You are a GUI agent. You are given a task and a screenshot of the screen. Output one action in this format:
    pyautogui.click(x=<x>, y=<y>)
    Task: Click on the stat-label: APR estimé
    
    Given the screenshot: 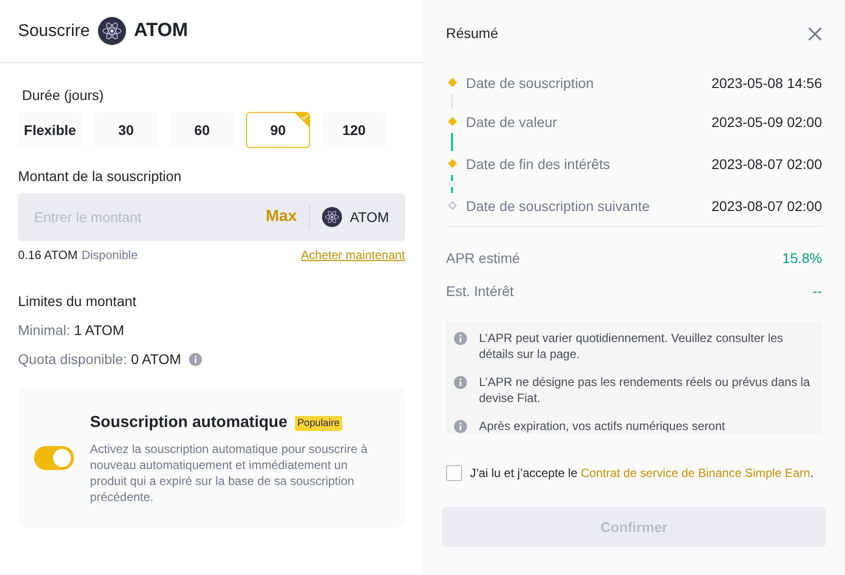 What is the action you would take?
    pyautogui.click(x=483, y=258)
    